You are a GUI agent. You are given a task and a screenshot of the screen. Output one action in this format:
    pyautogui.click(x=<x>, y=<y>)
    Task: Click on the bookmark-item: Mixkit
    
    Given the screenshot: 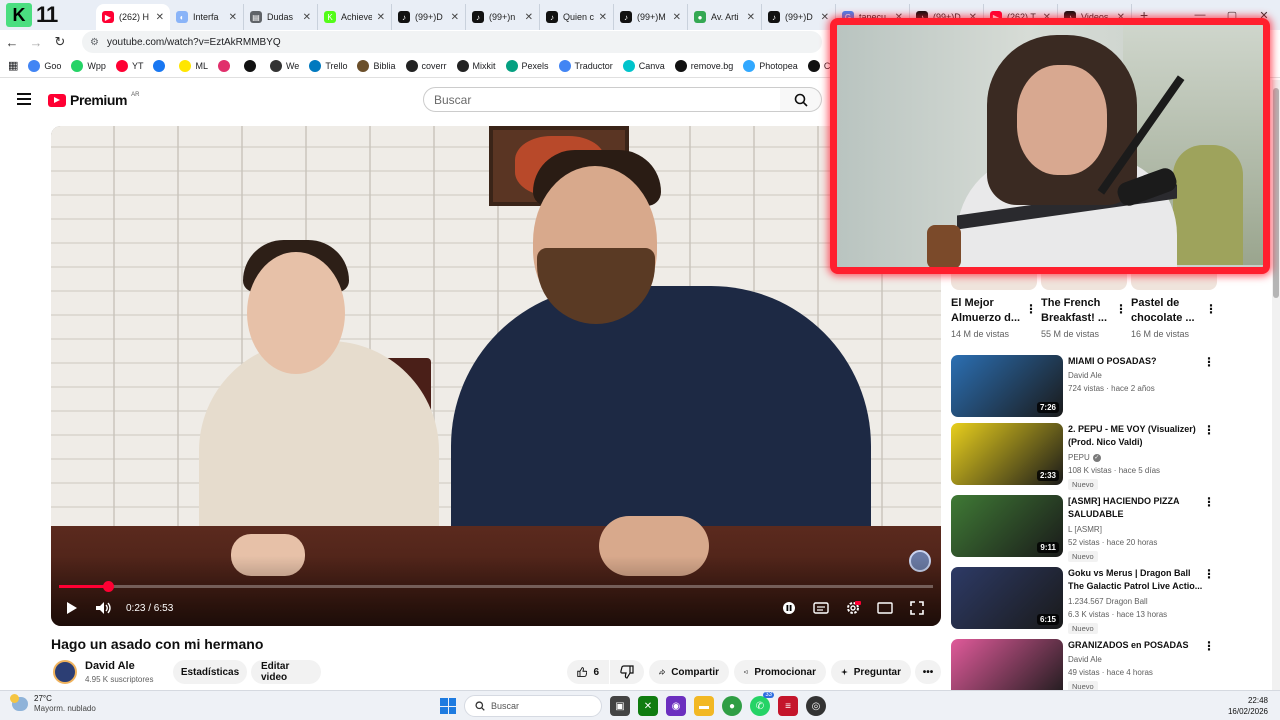 What is the action you would take?
    pyautogui.click(x=476, y=65)
    